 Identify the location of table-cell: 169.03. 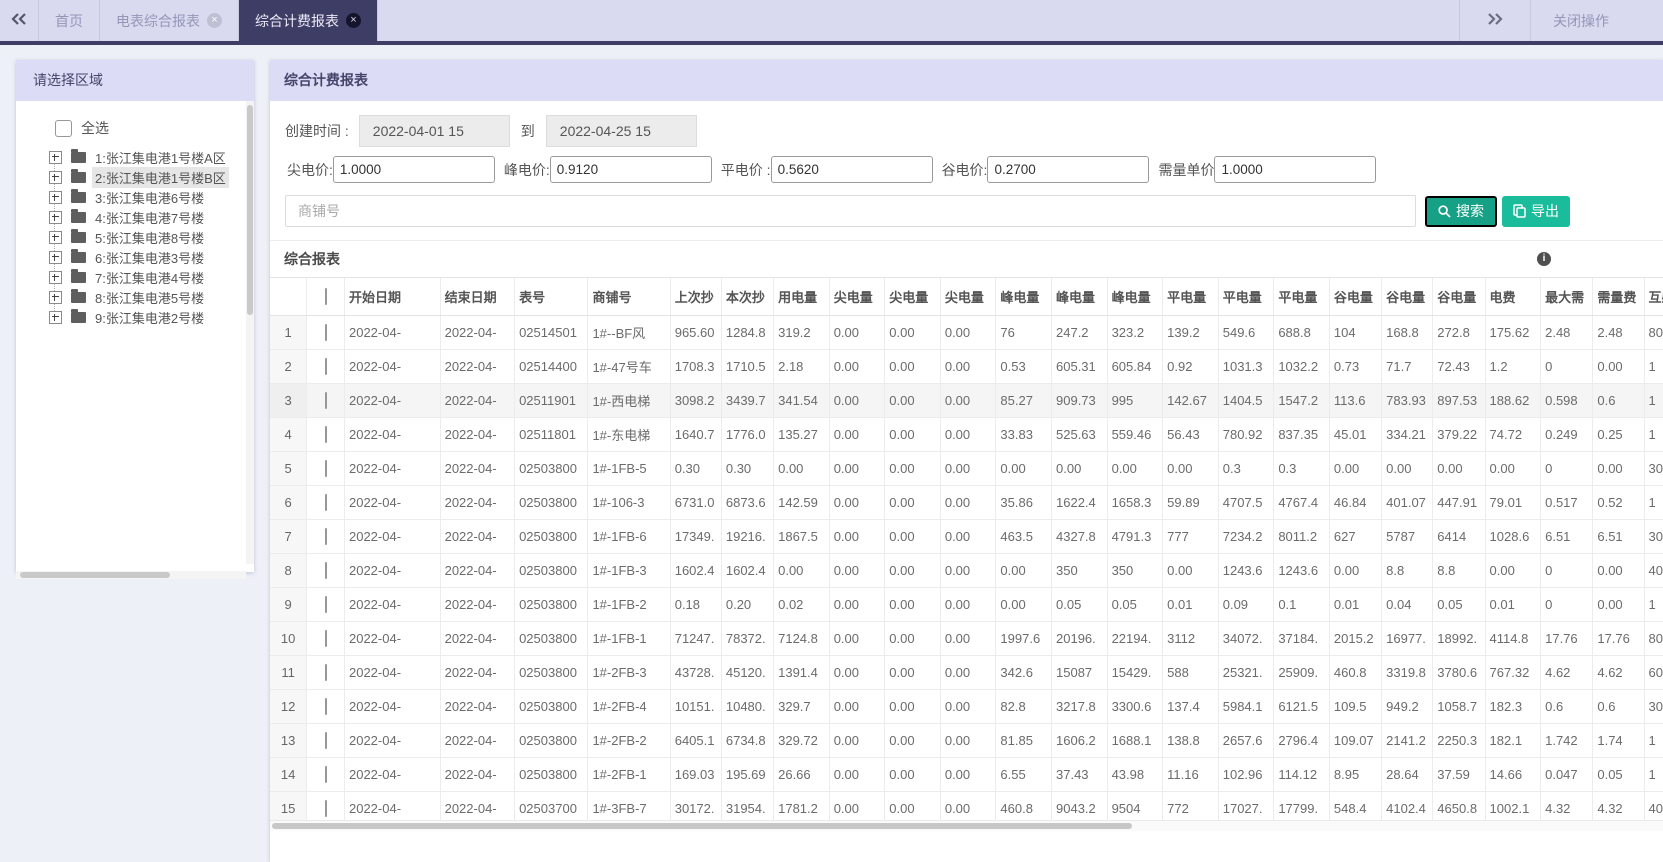
(696, 774).